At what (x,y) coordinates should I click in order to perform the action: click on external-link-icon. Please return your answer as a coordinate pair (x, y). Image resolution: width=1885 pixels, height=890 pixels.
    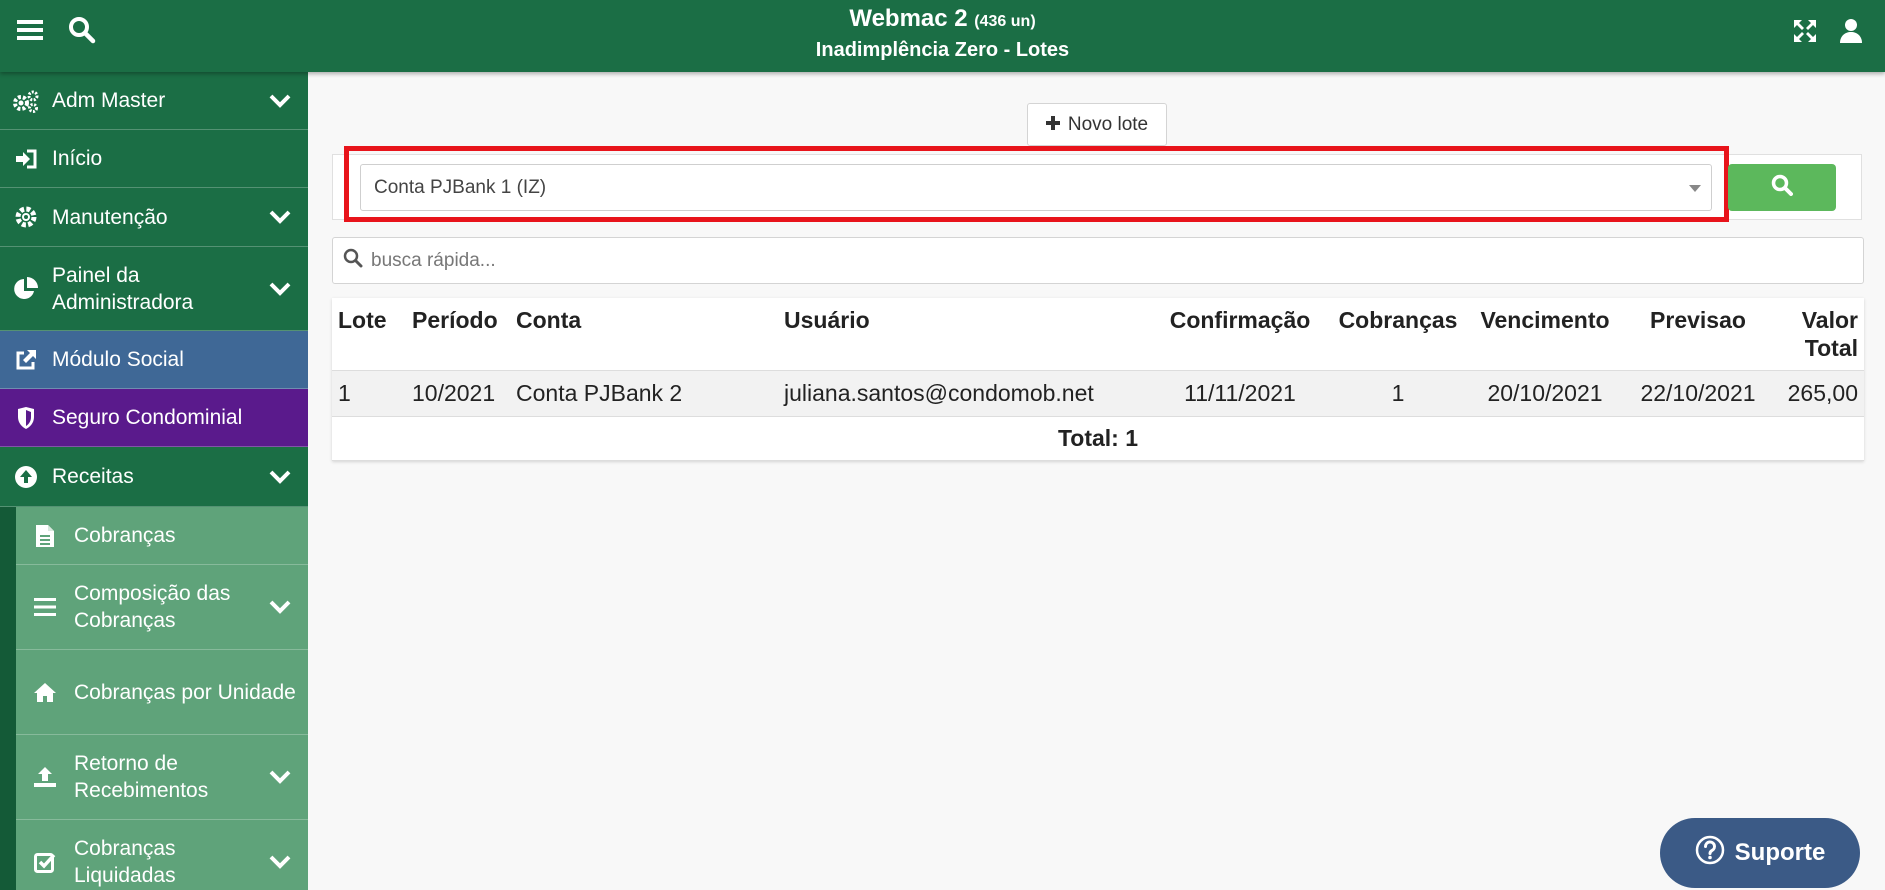
    Looking at the image, I should click on (26, 360).